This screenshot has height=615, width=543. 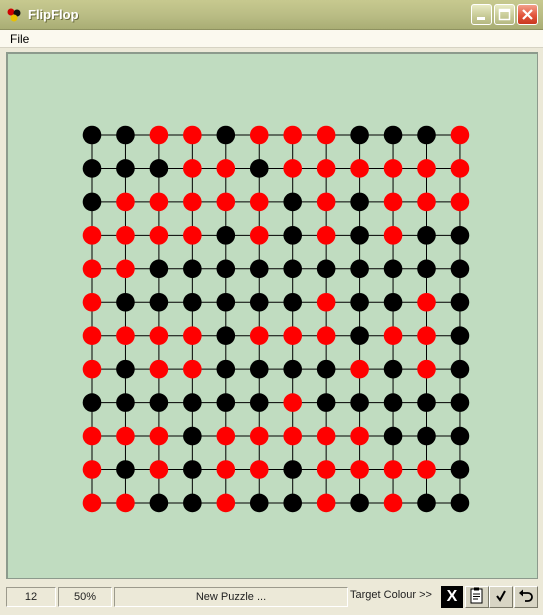 I want to click on maximize-button, so click(x=504, y=14).